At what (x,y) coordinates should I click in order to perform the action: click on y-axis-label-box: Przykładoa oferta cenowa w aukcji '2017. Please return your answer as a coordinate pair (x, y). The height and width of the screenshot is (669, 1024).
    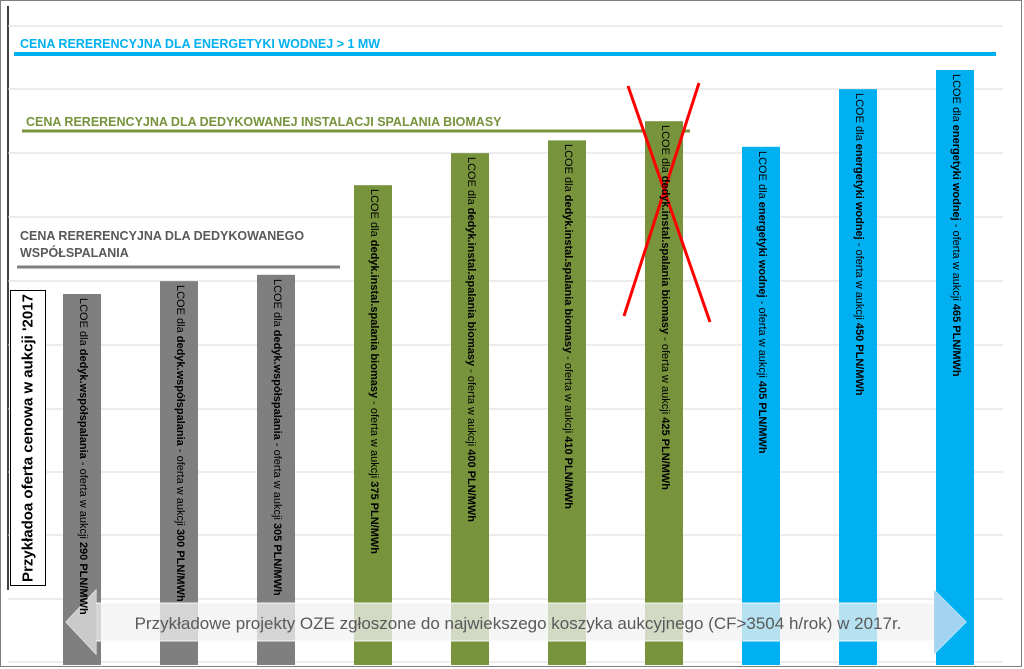
    Looking at the image, I should click on (28, 438).